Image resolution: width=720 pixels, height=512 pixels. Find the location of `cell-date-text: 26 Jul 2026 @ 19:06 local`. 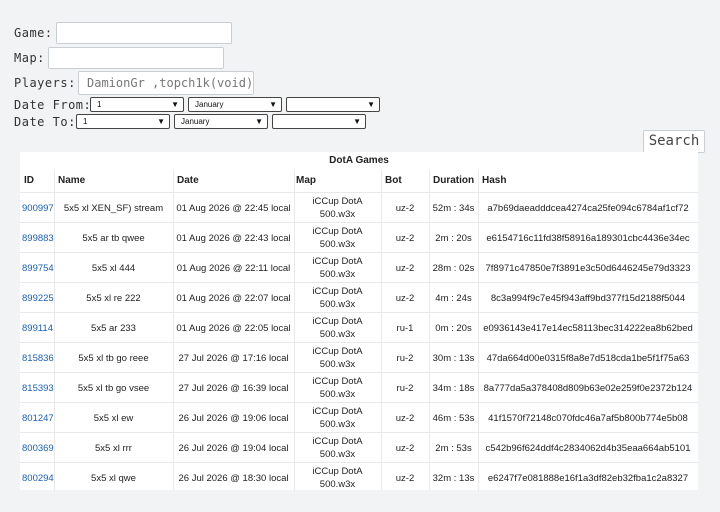

cell-date-text: 26 Jul 2026 @ 19:06 local is located at coordinates (233, 418).